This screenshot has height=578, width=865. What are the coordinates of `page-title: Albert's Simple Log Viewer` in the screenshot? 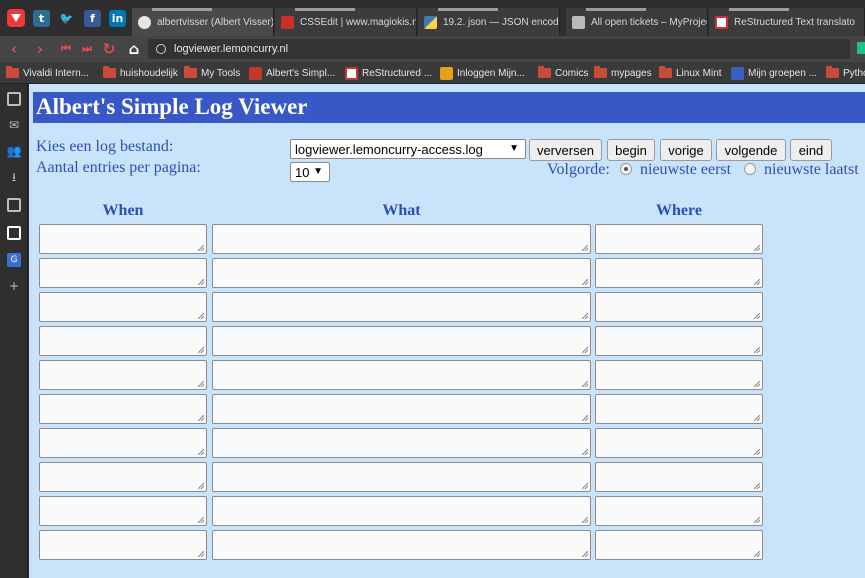 It's located at (172, 106).